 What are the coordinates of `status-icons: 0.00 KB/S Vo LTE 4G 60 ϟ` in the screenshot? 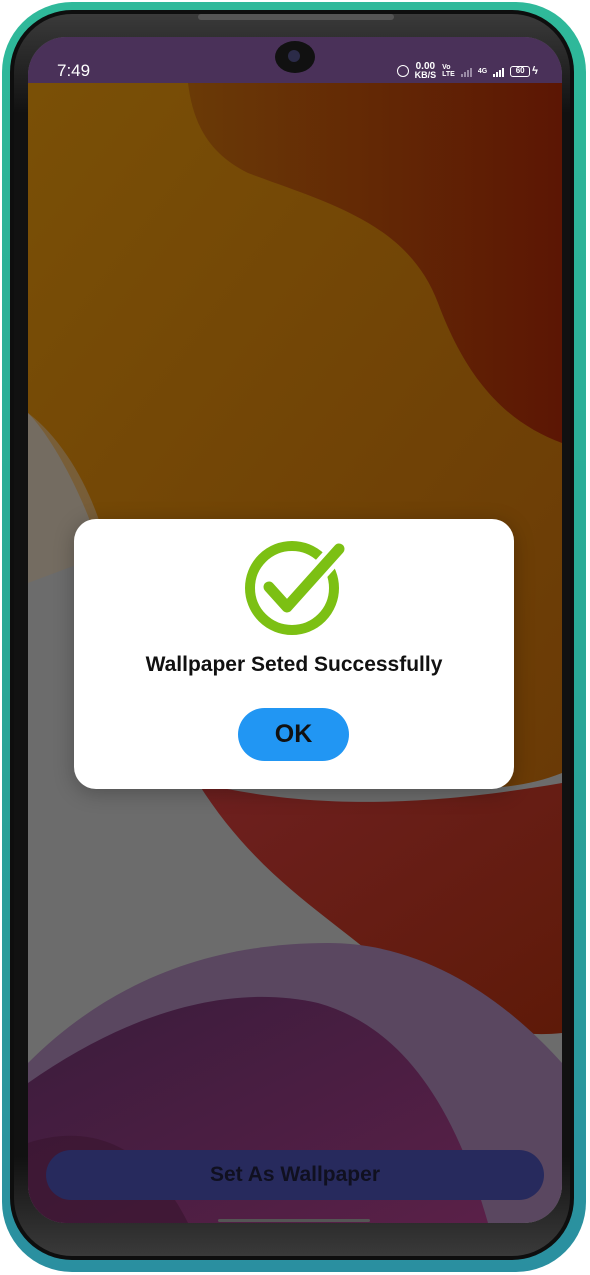 It's located at (467, 71).